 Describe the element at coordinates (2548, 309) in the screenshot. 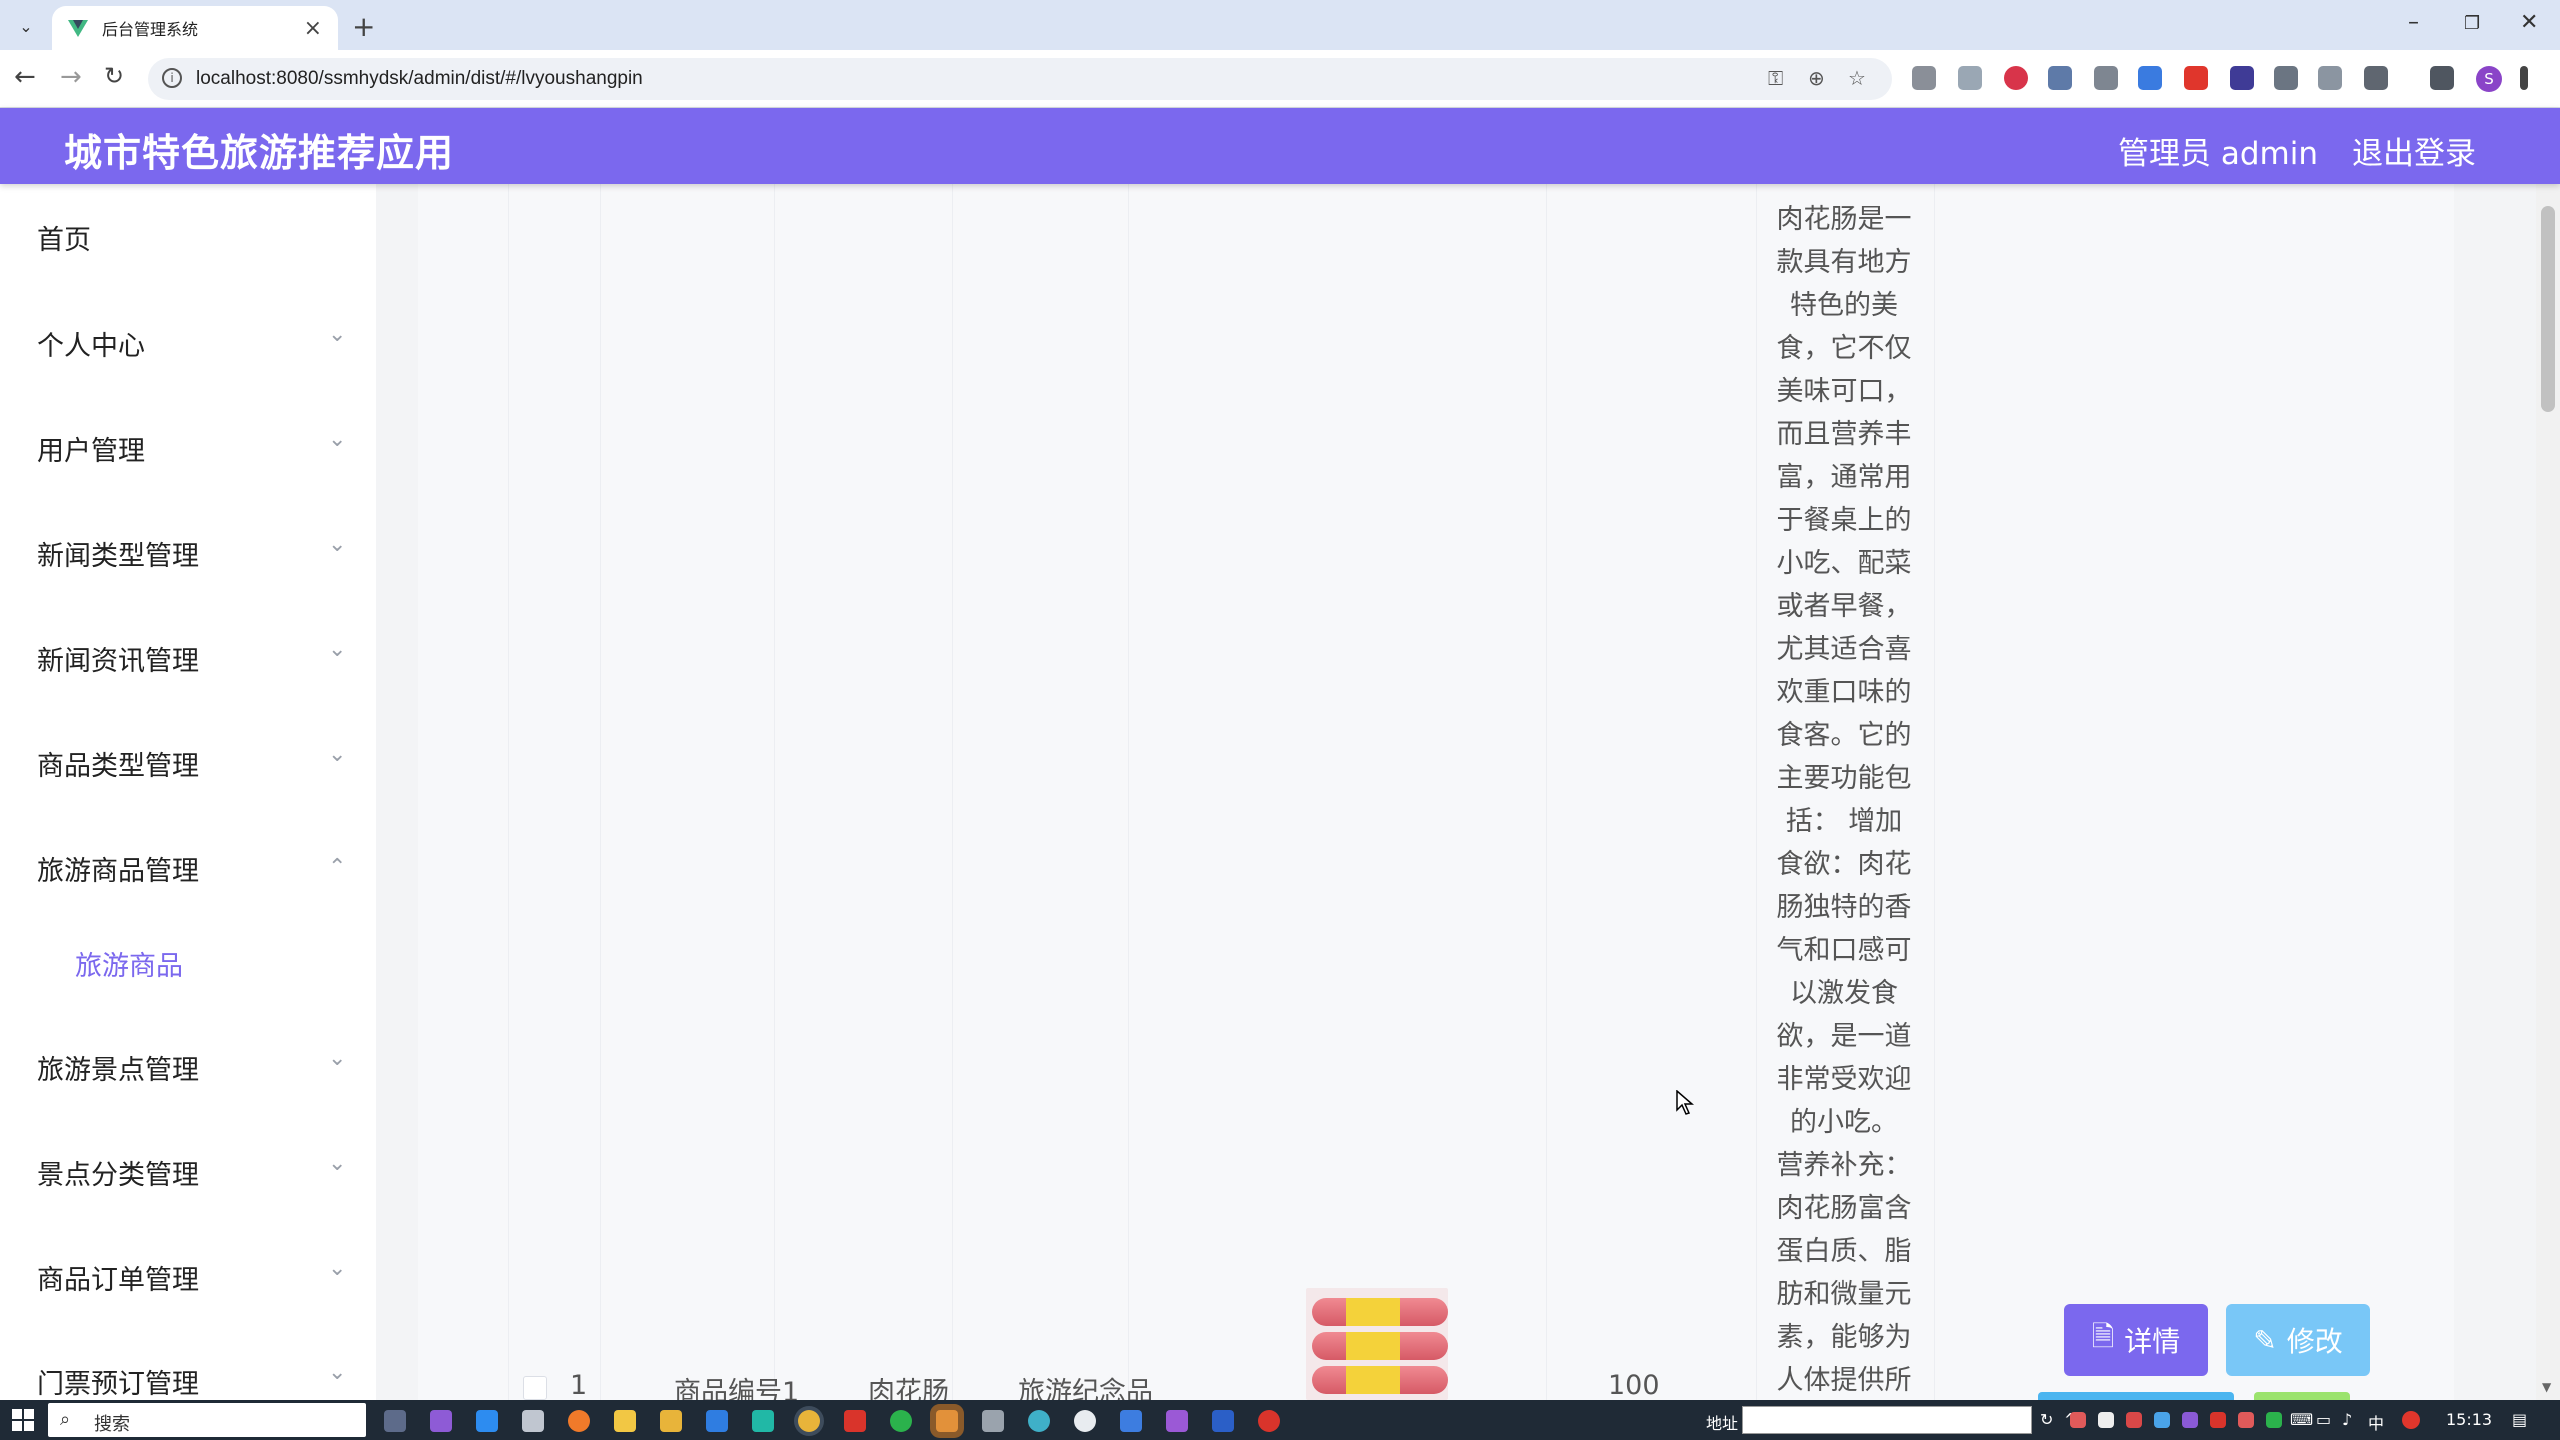

I see `scrollbar-thumb` at that location.